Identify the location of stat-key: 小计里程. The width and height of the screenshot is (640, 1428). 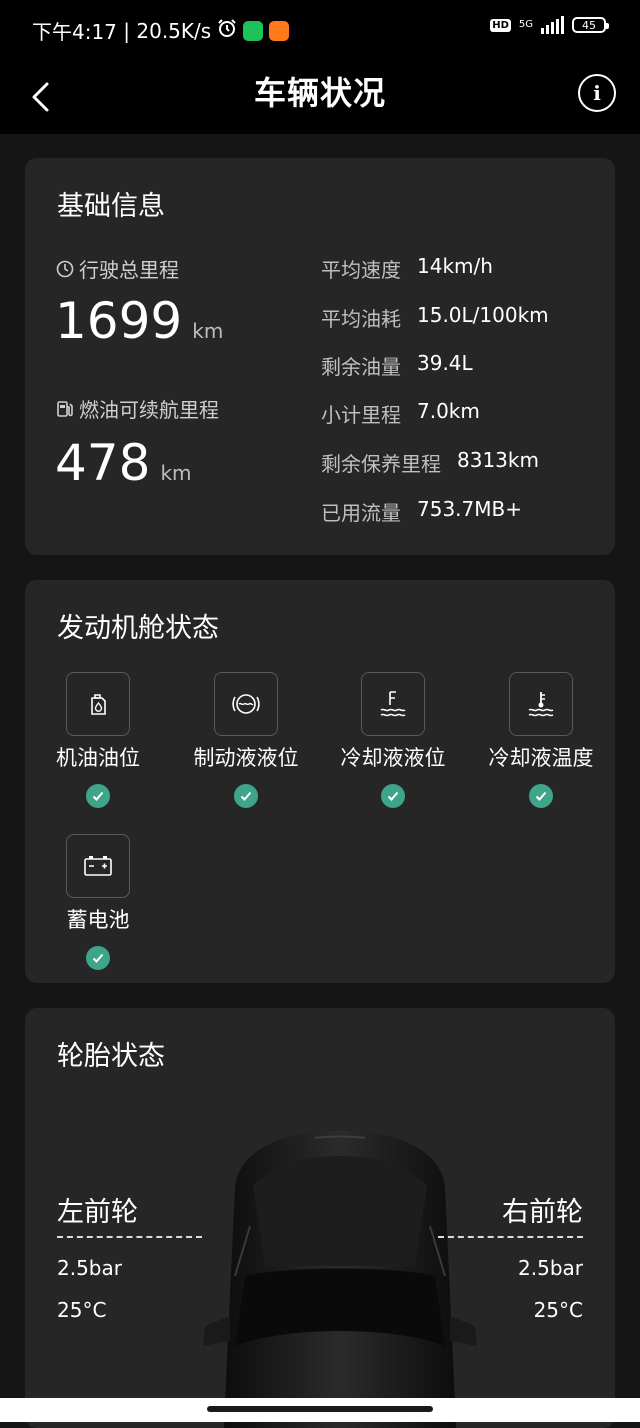
(361, 415).